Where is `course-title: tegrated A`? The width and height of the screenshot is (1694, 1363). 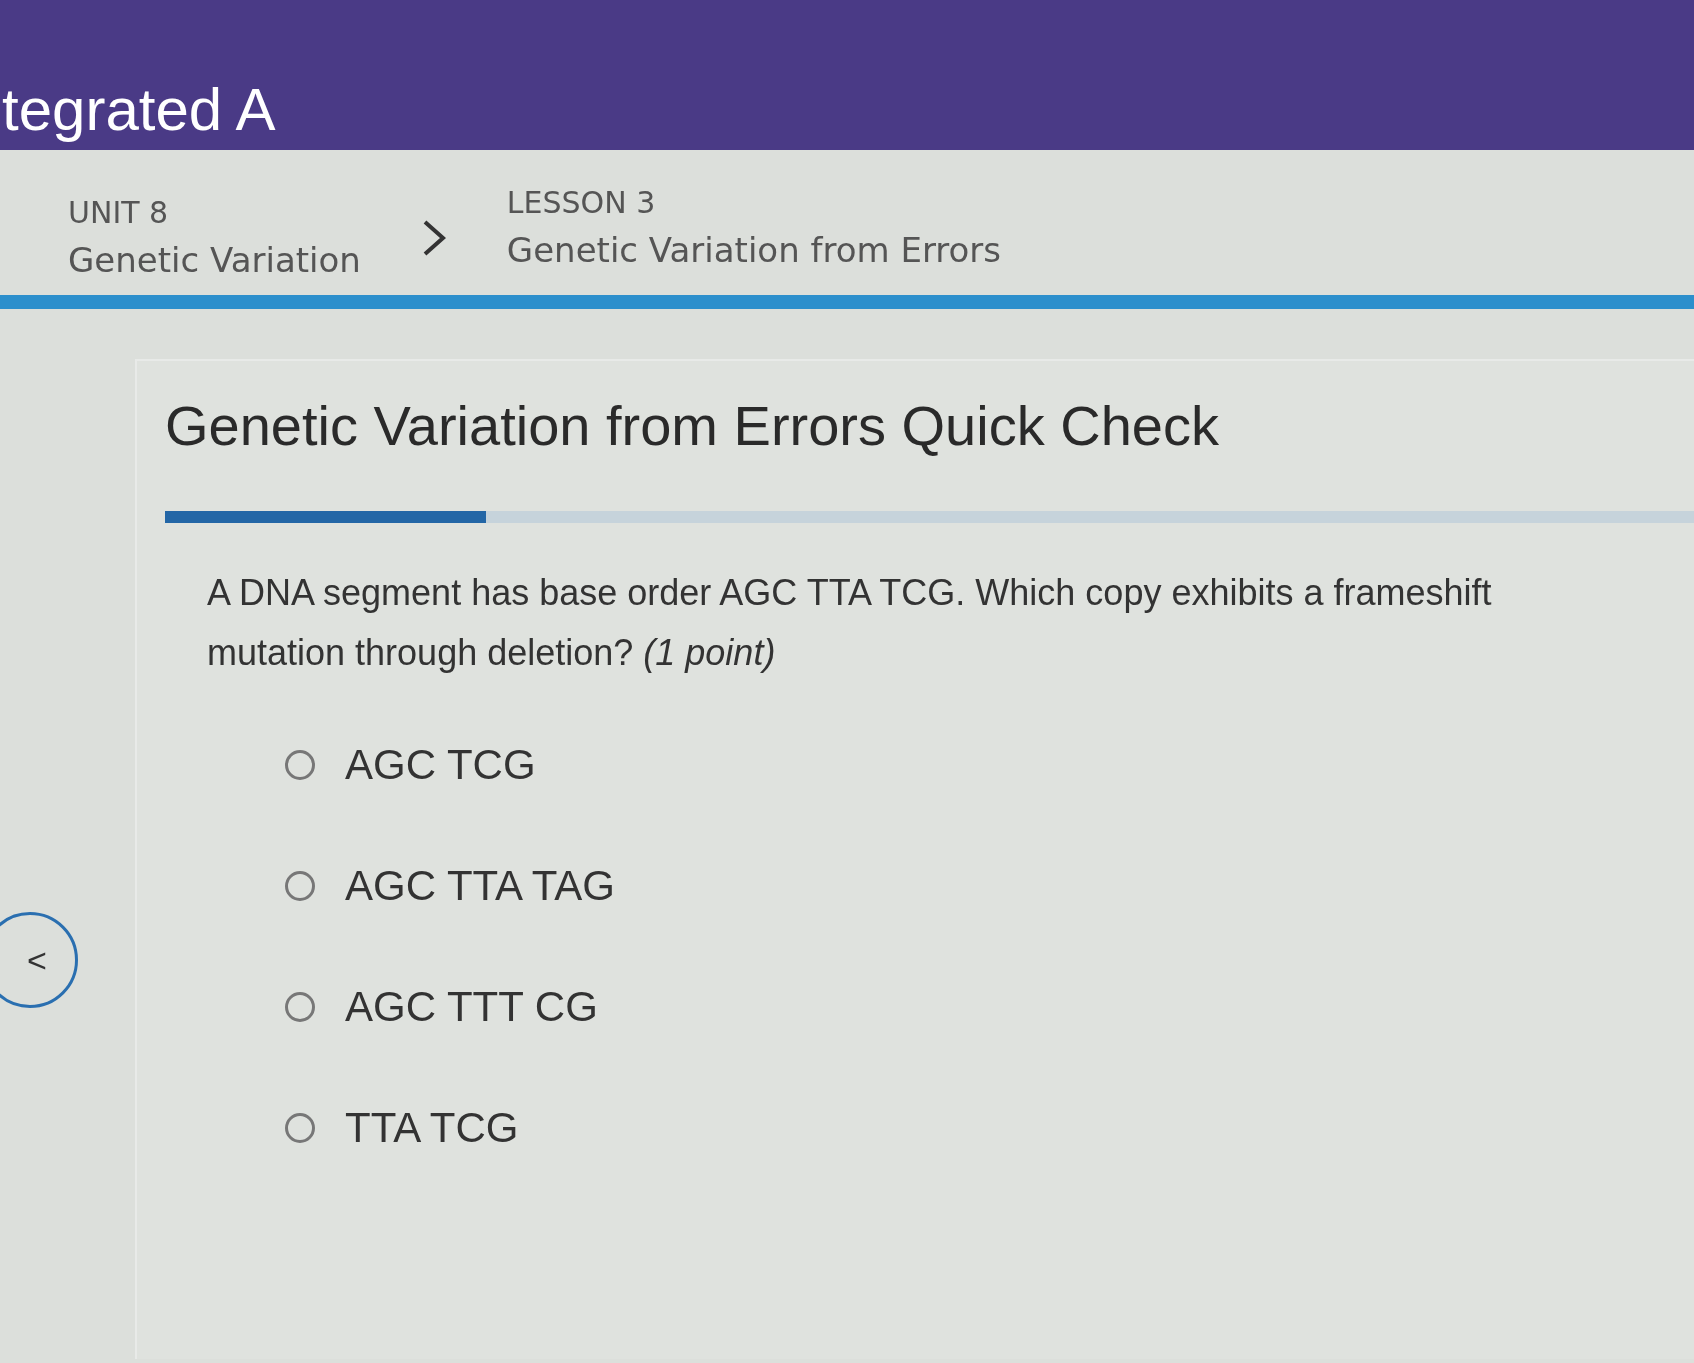 course-title: tegrated A is located at coordinates (139, 110).